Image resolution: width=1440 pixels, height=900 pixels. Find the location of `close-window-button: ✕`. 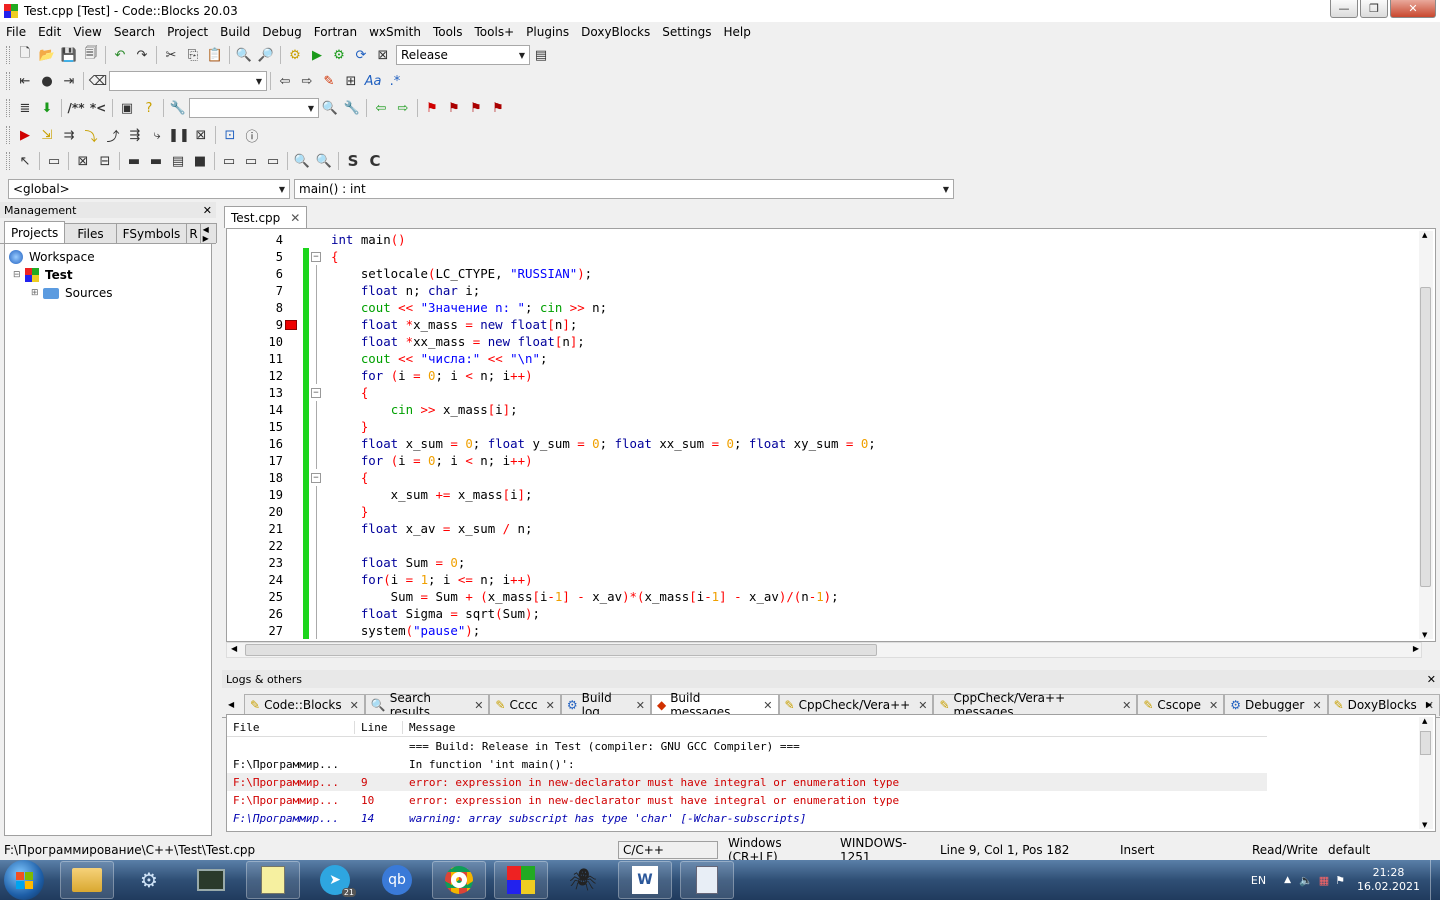

close-window-button: ✕ is located at coordinates (1413, 9).